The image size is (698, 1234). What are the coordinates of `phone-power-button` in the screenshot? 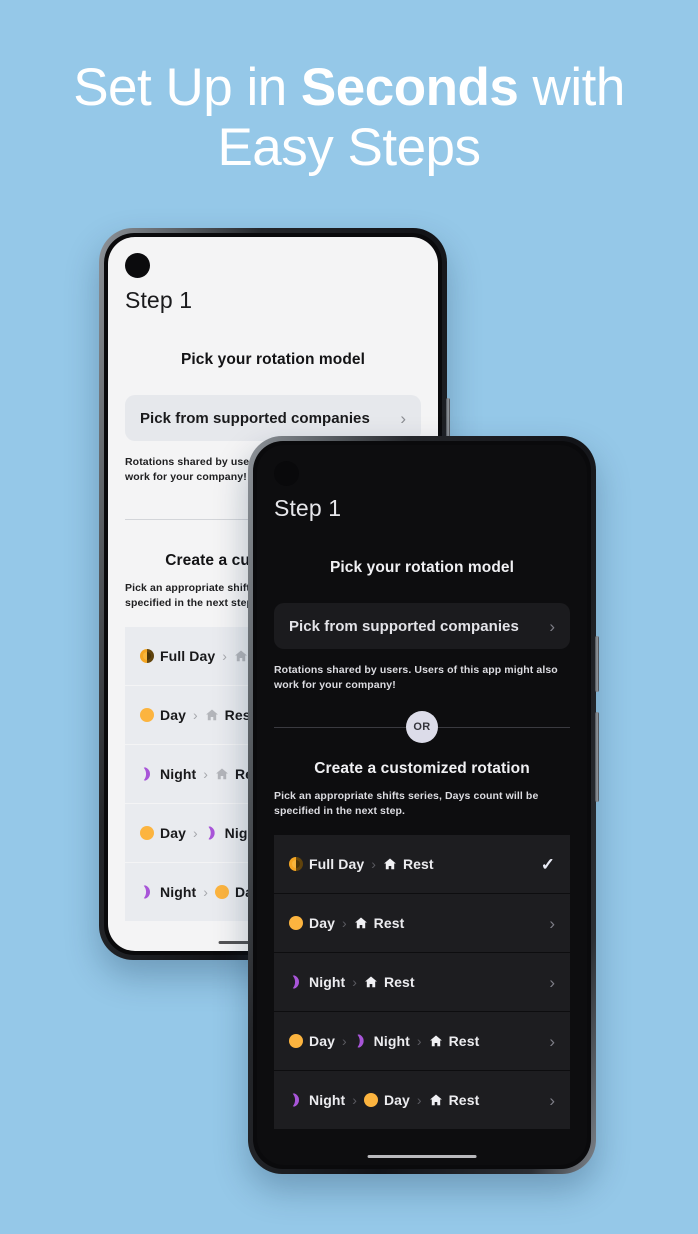 It's located at (597, 664).